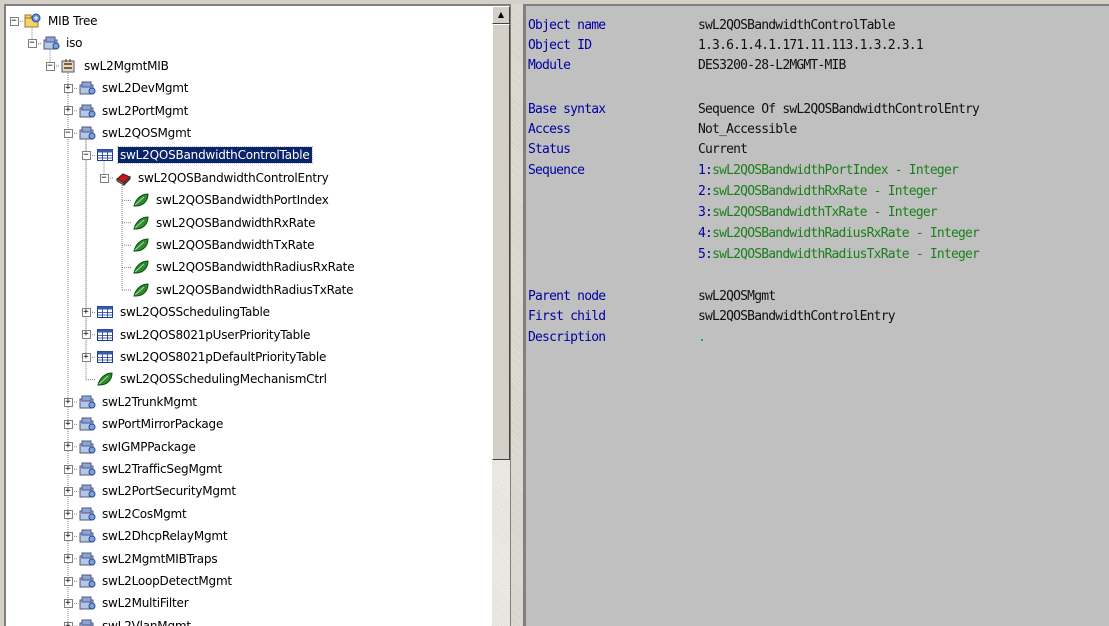 This screenshot has height=626, width=1109. Describe the element at coordinates (146, 622) in the screenshot. I see `tree-node-label: swL2VlanMgmt` at that location.